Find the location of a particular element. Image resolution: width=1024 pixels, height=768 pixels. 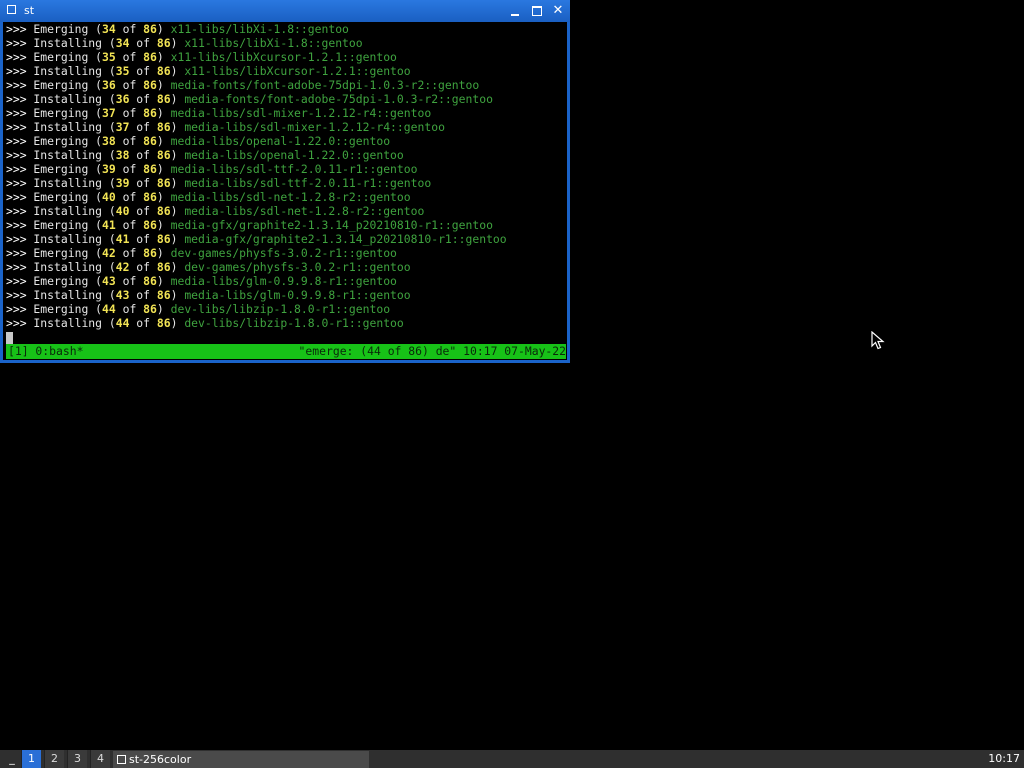

progress-current: 37 is located at coordinates (122, 127).